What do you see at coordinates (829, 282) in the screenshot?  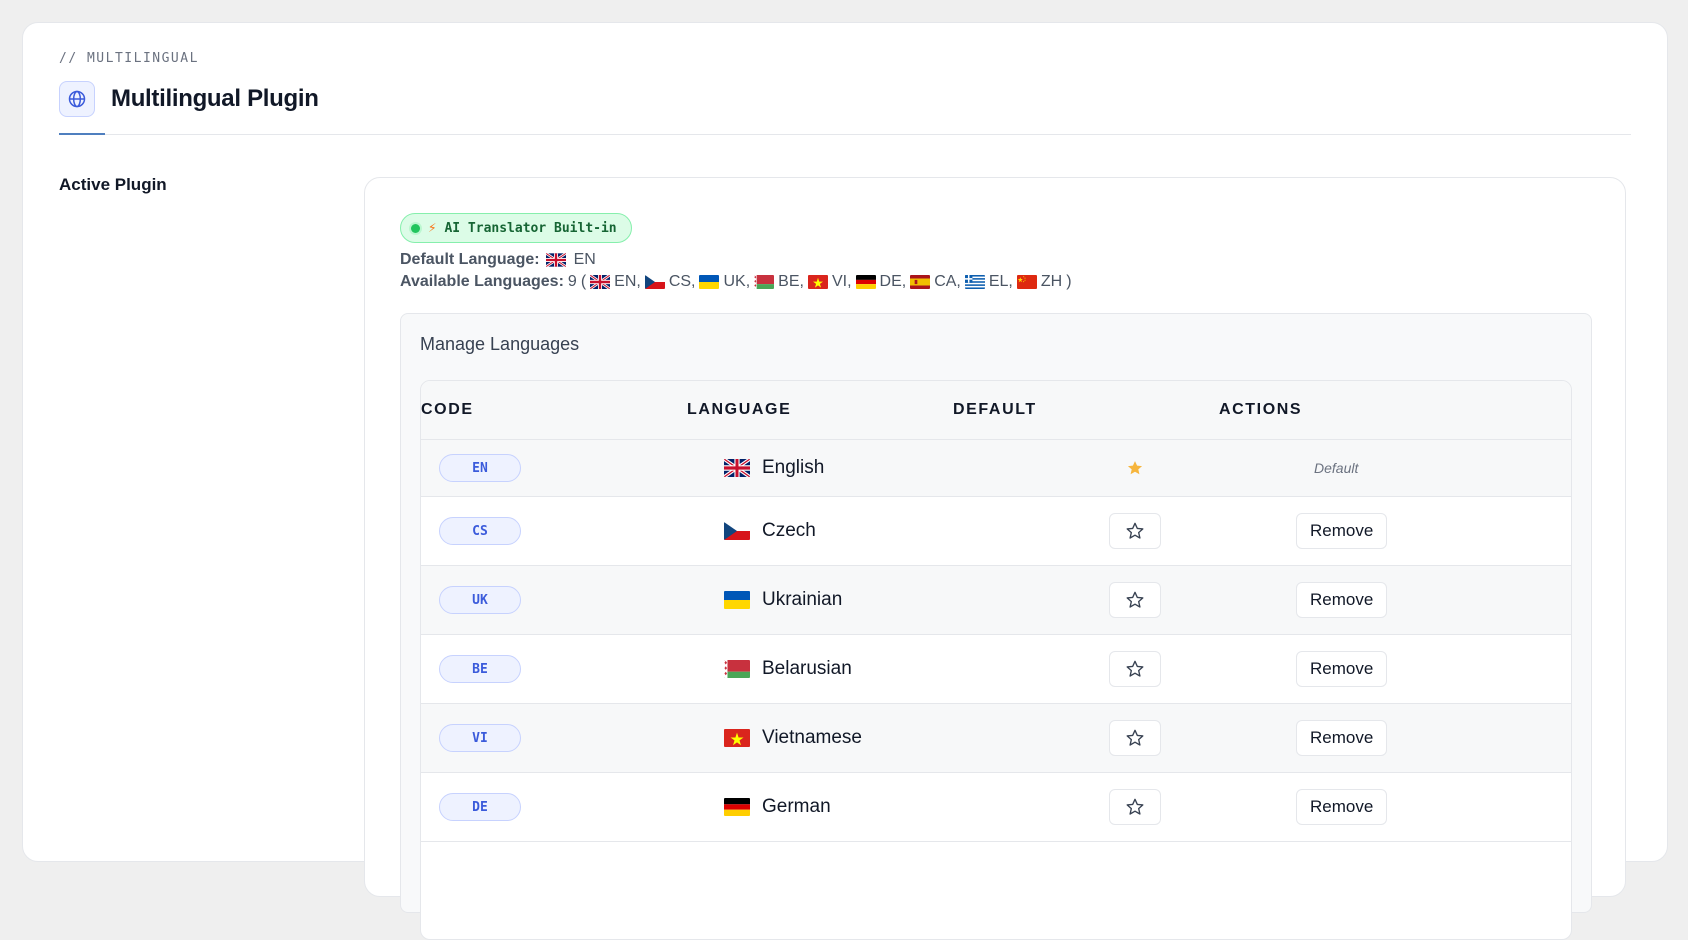 I see `available-language-item: VI,` at bounding box center [829, 282].